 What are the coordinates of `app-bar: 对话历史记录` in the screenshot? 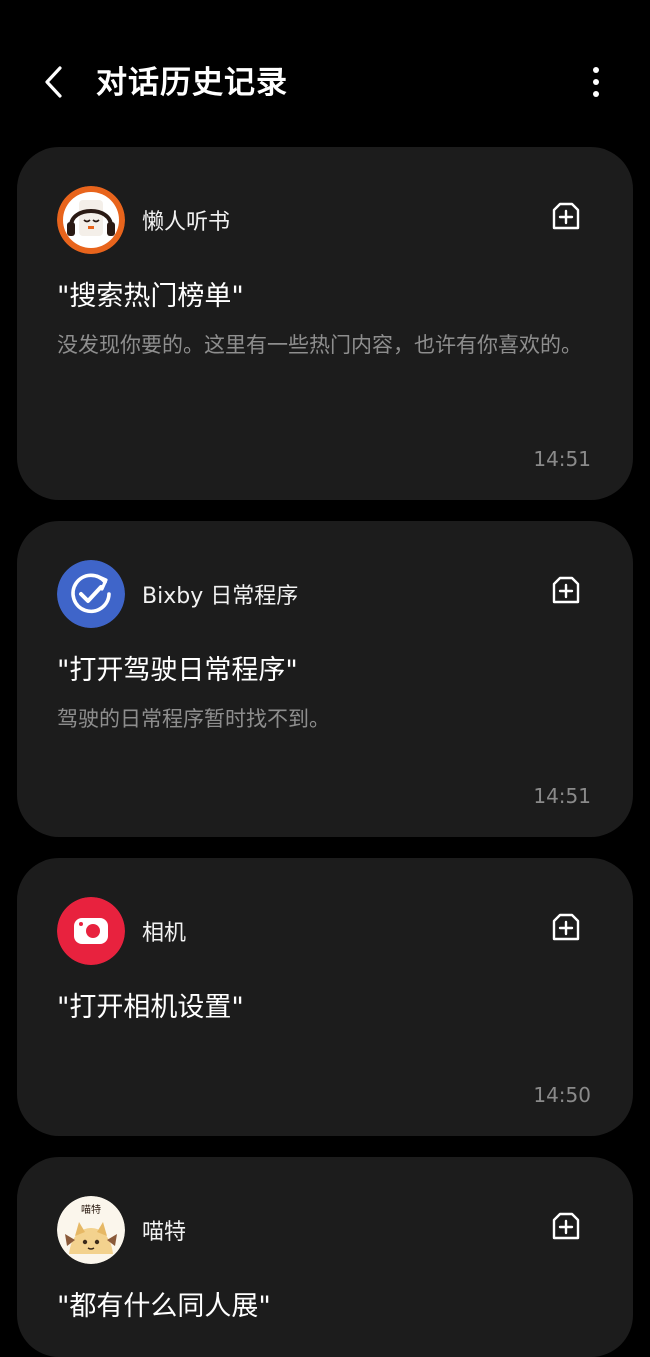 It's located at (325, 70).